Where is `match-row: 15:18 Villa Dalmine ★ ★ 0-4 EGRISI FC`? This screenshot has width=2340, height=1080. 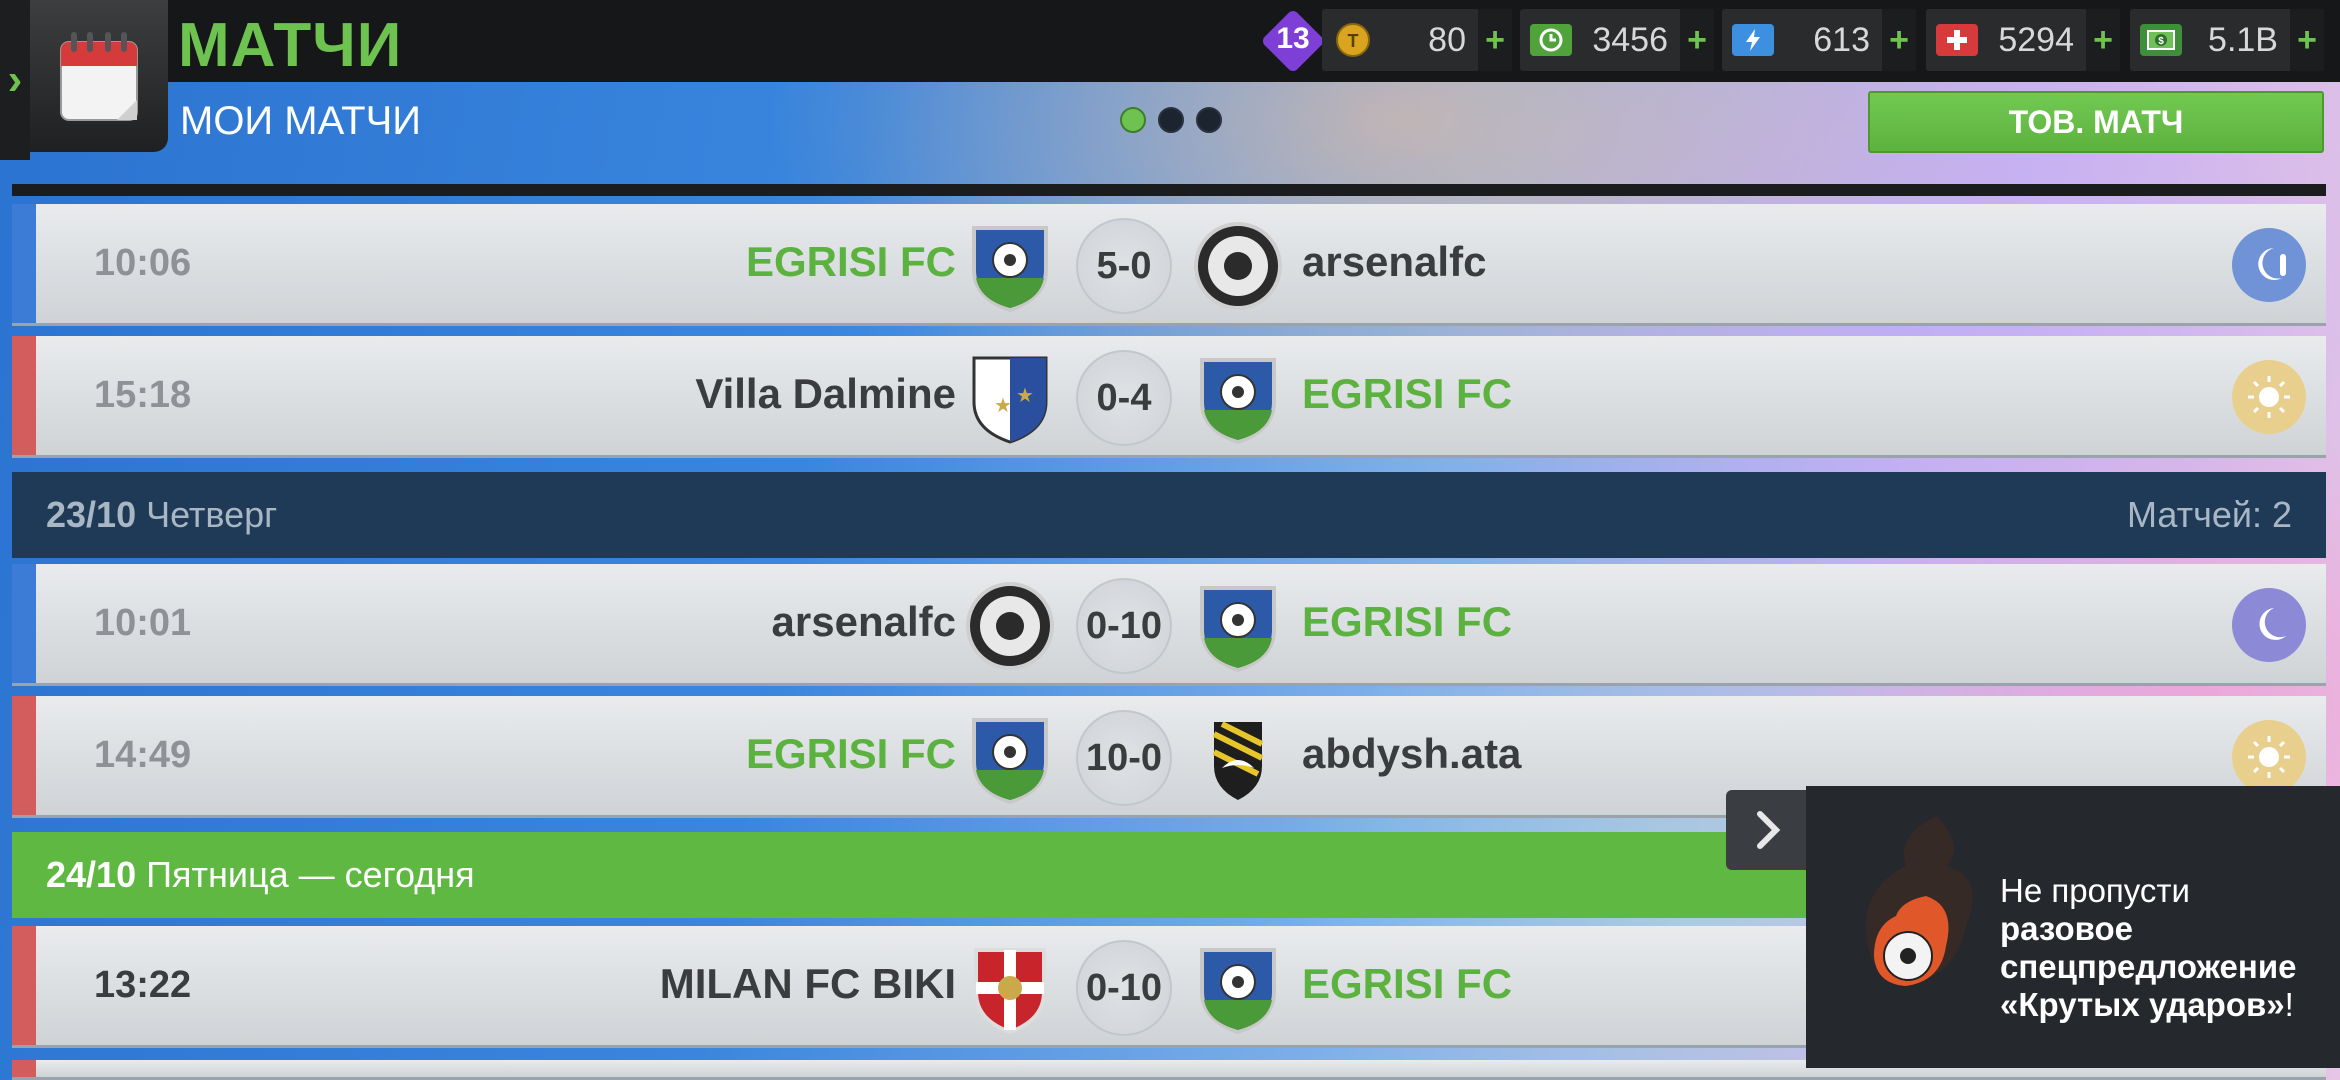
match-row: 15:18 Villa Dalmine ★ ★ 0-4 EGRISI FC is located at coordinates (1169, 397).